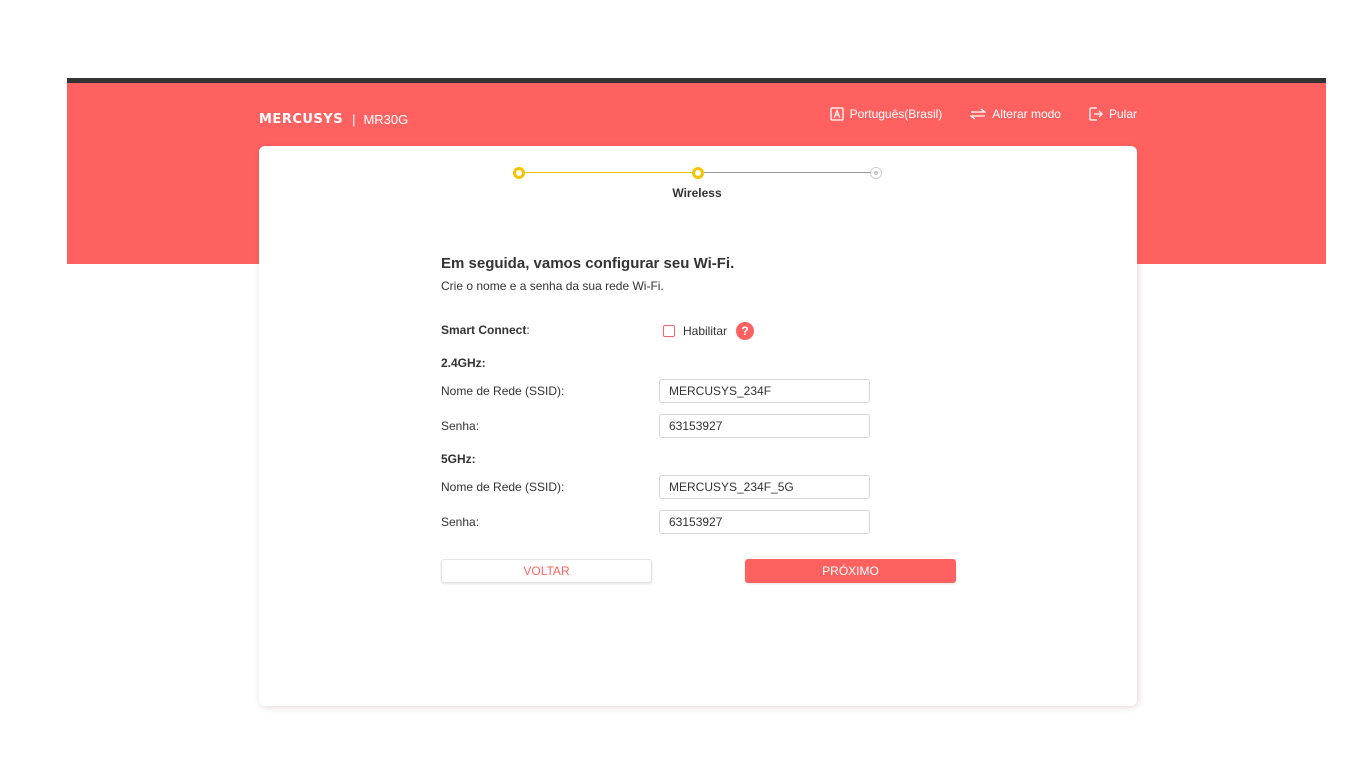  What do you see at coordinates (764, 426) in the screenshot?
I see `band-24-password-input` at bounding box center [764, 426].